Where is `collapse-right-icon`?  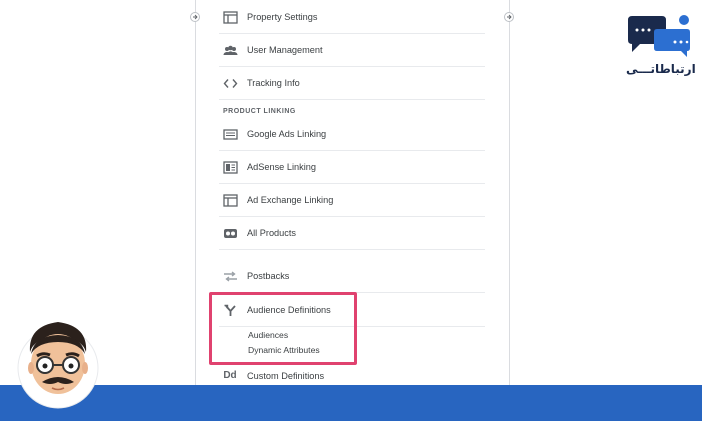
collapse-right-icon is located at coordinates (509, 17).